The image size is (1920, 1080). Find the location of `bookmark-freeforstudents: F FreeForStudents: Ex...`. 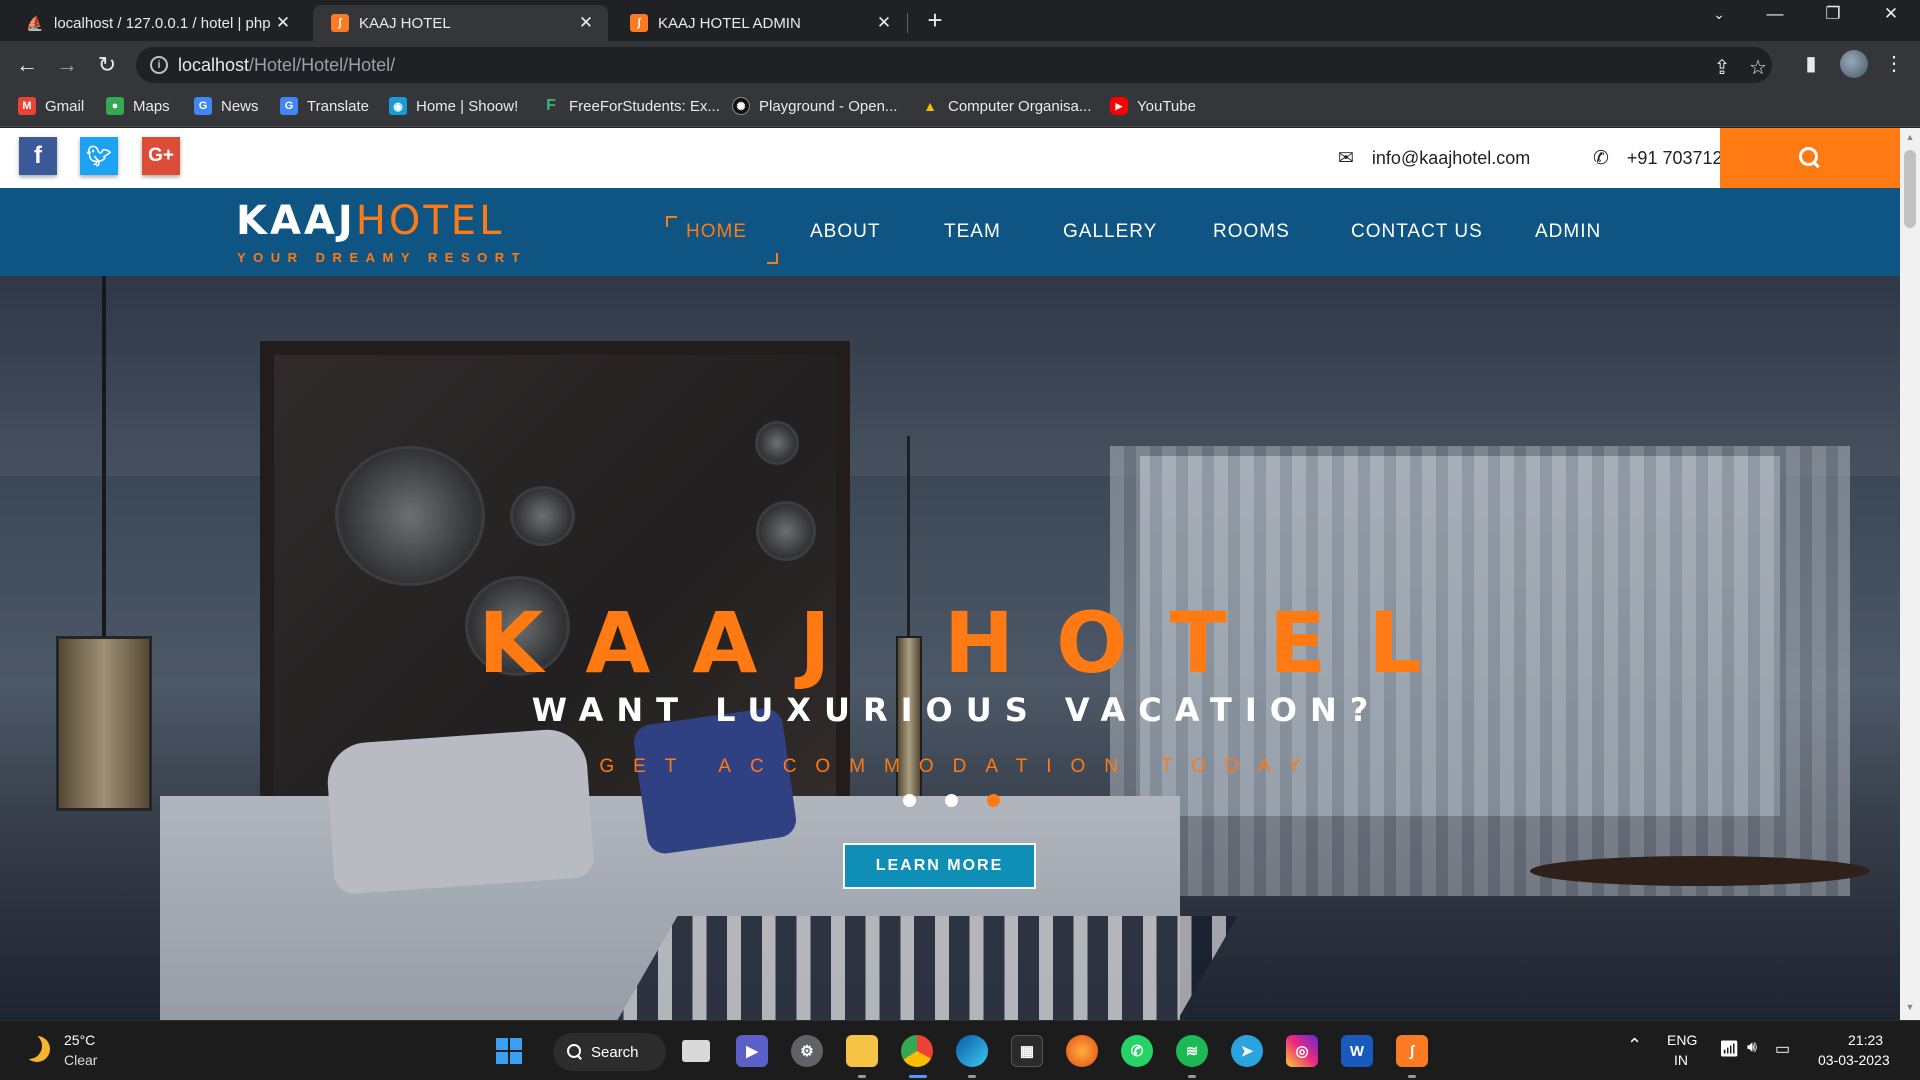

bookmark-freeforstudents: F FreeForStudents: Ex... is located at coordinates (631, 106).